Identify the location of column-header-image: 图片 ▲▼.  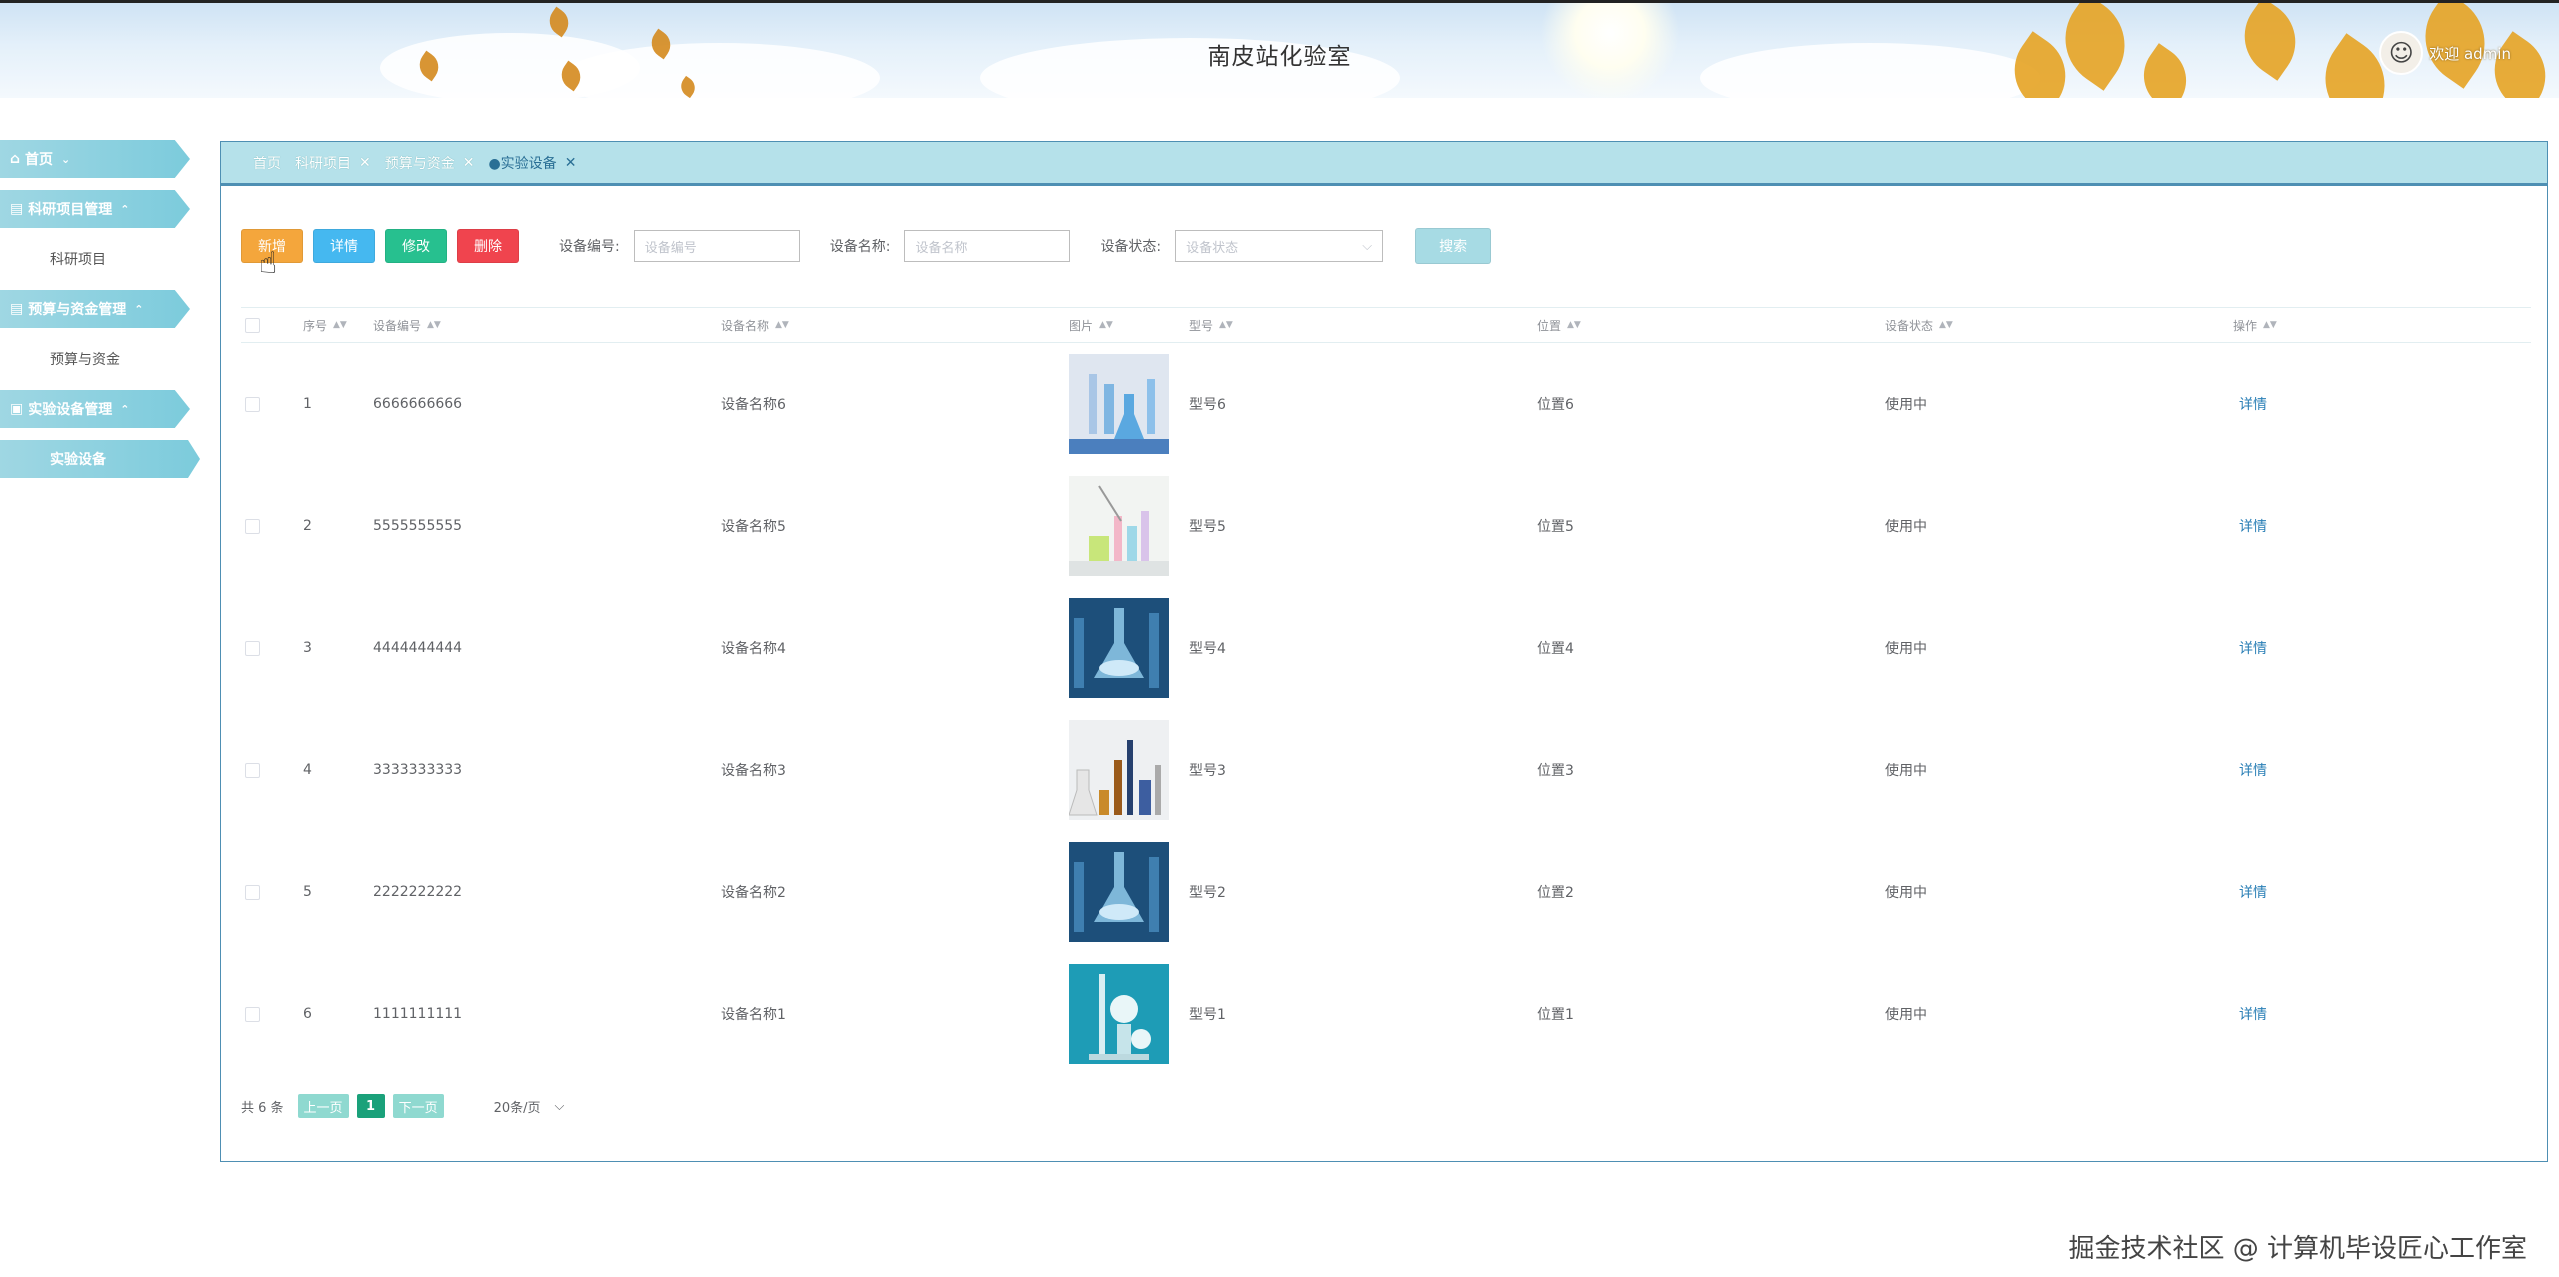
(1091, 325).